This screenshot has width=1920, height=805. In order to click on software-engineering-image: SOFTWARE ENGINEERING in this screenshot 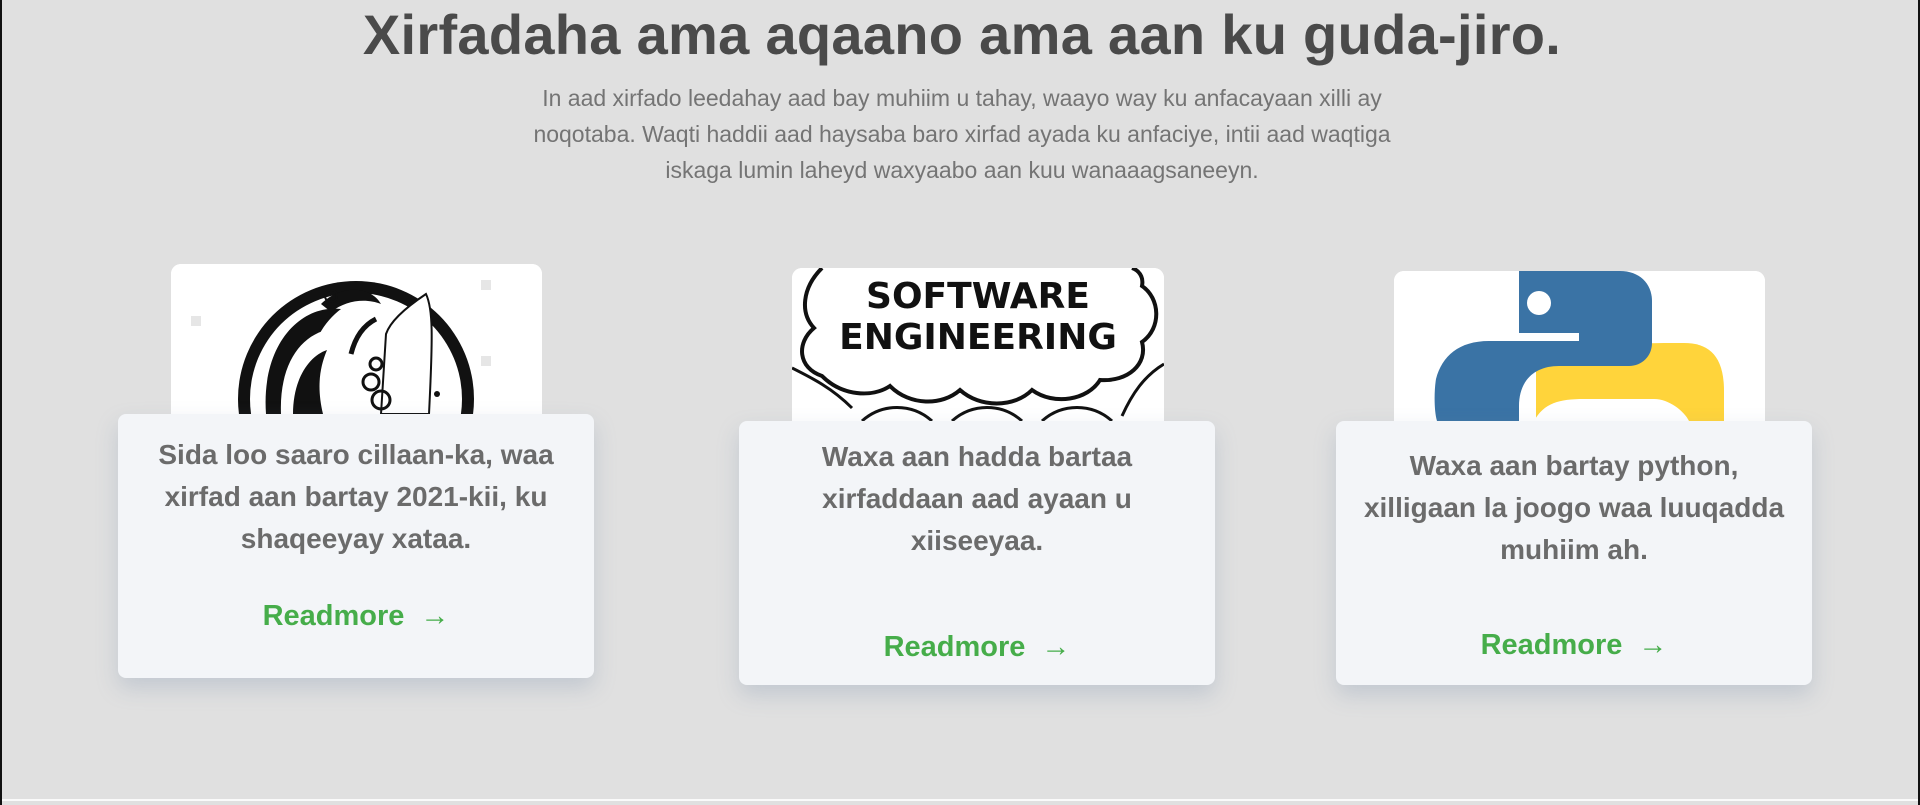, I will do `click(978, 344)`.